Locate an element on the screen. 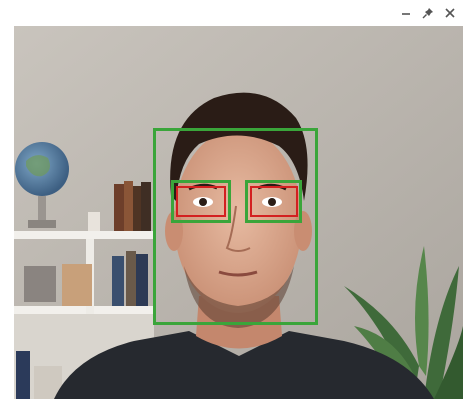 Image resolution: width=463 pixels, height=399 pixels. pin-button is located at coordinates (428, 13).